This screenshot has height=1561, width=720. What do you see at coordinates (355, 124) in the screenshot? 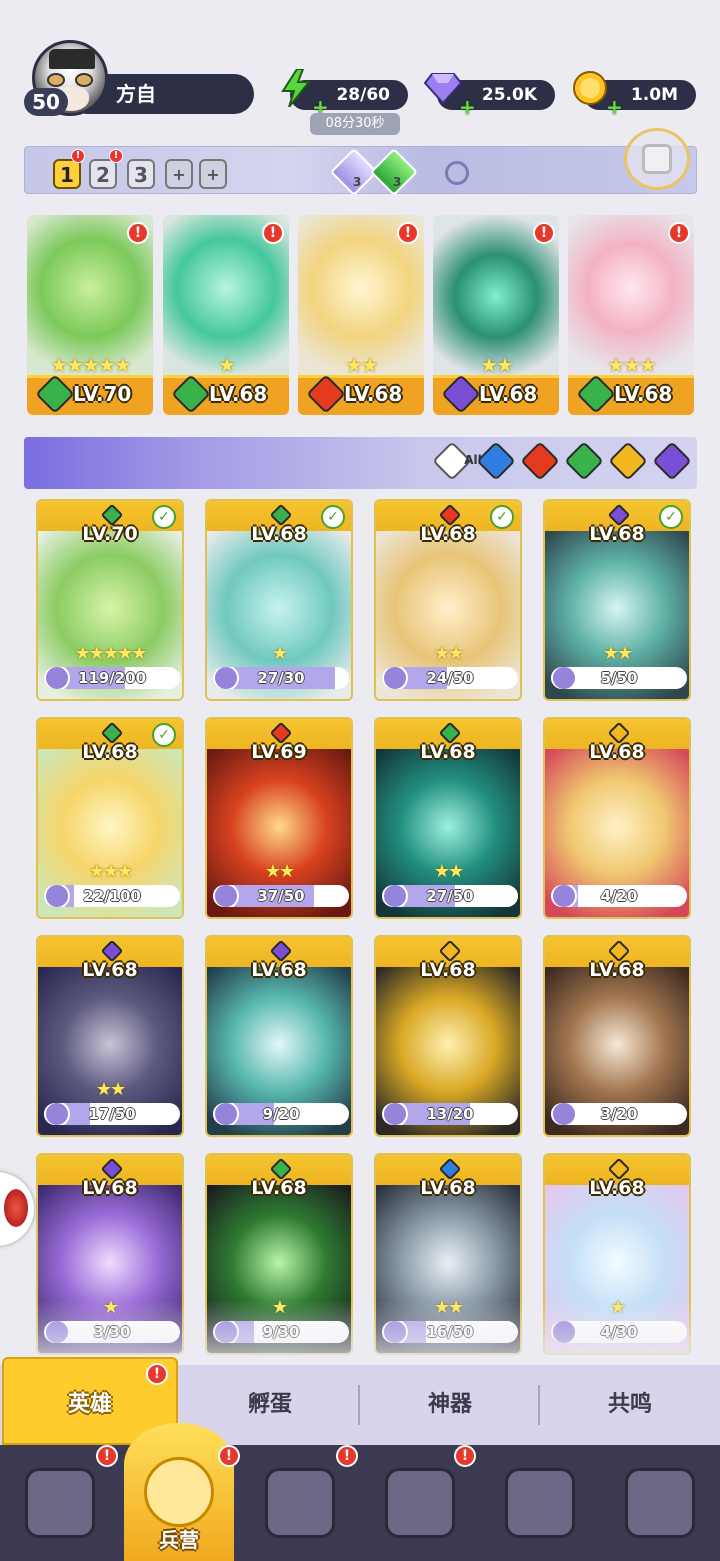
I see `energy-timer: 08分30秒` at bounding box center [355, 124].